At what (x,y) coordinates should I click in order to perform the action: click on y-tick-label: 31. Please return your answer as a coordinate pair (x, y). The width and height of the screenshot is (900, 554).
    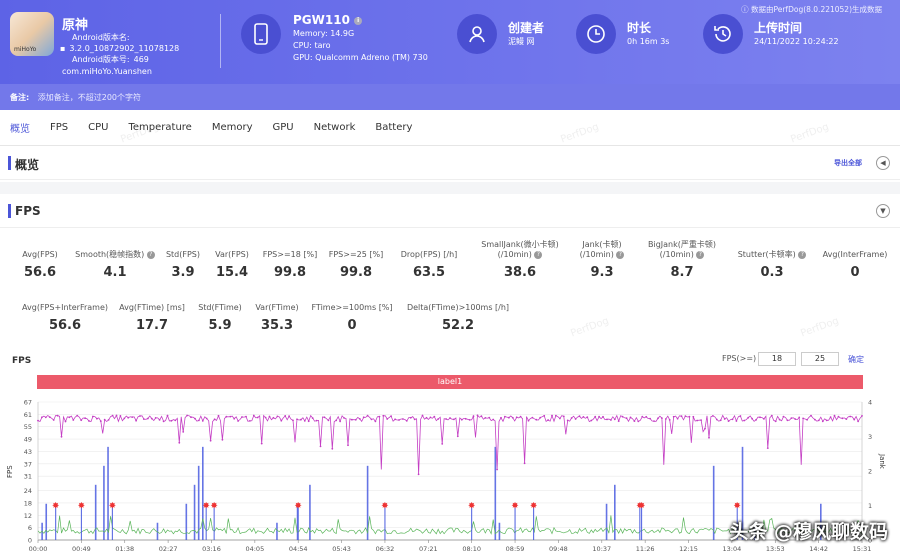
    Looking at the image, I should click on (28, 477).